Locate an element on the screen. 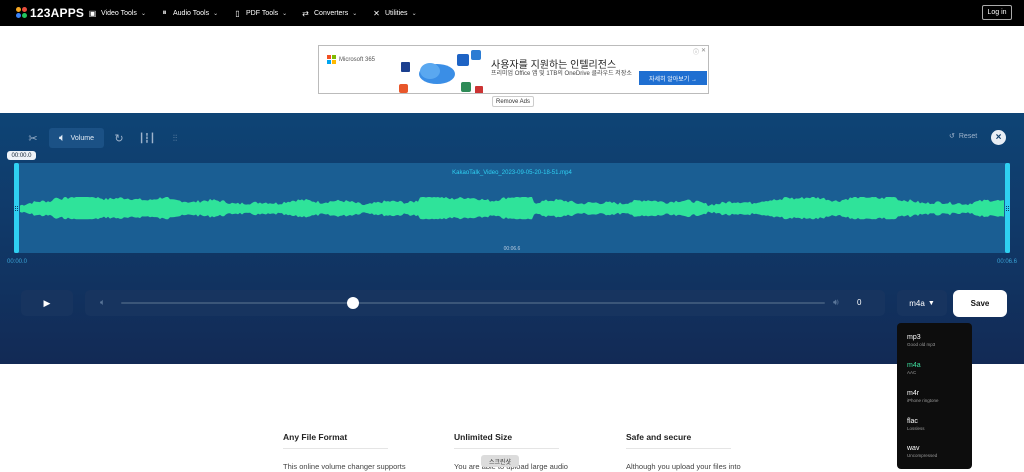 This screenshot has height=472, width=1024. nav-label: PDF Tools is located at coordinates (262, 13).